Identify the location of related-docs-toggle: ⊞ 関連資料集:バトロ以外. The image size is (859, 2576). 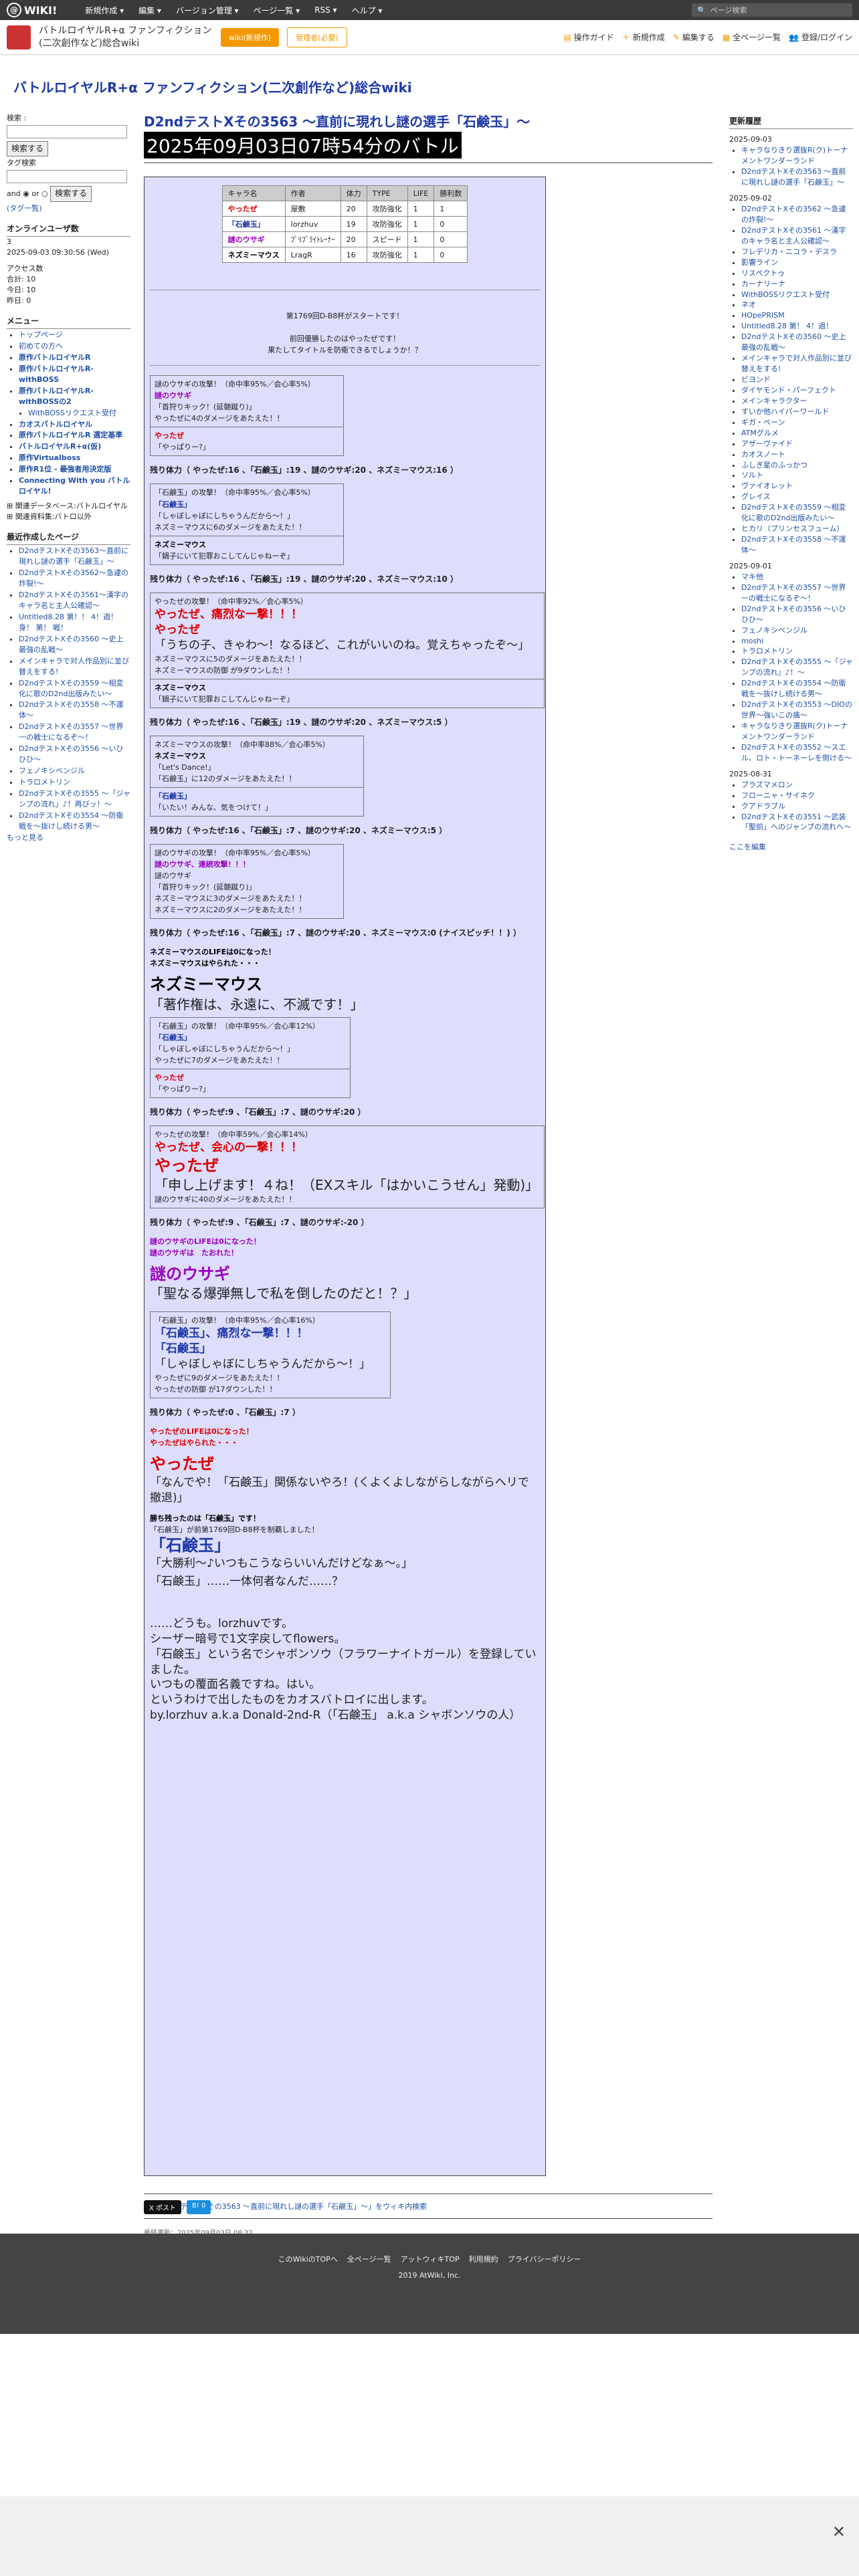
(68, 517).